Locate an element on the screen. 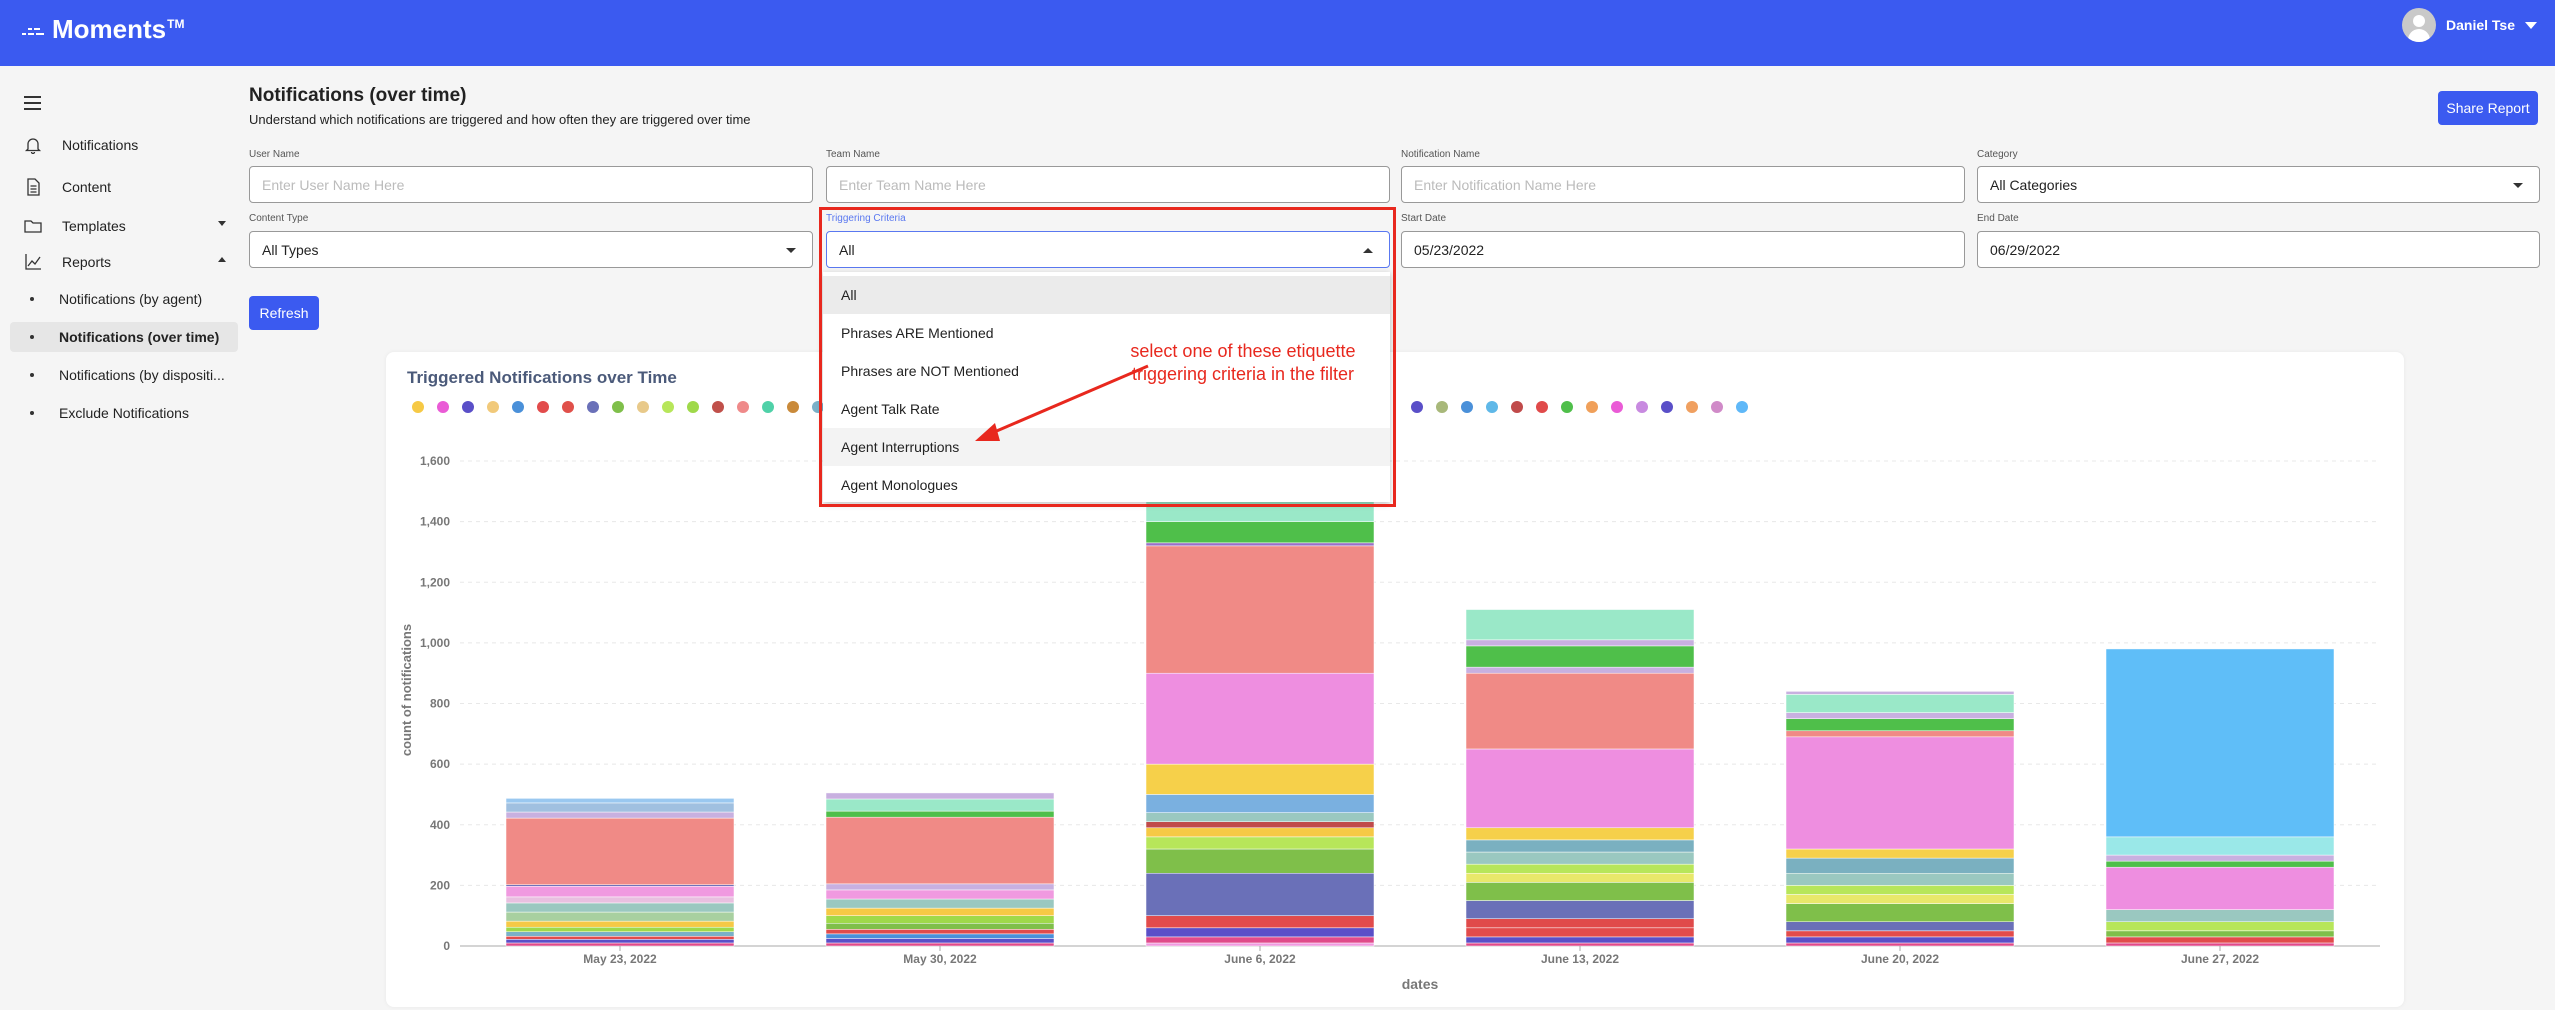  arrow-head-icon is located at coordinates (987, 432).